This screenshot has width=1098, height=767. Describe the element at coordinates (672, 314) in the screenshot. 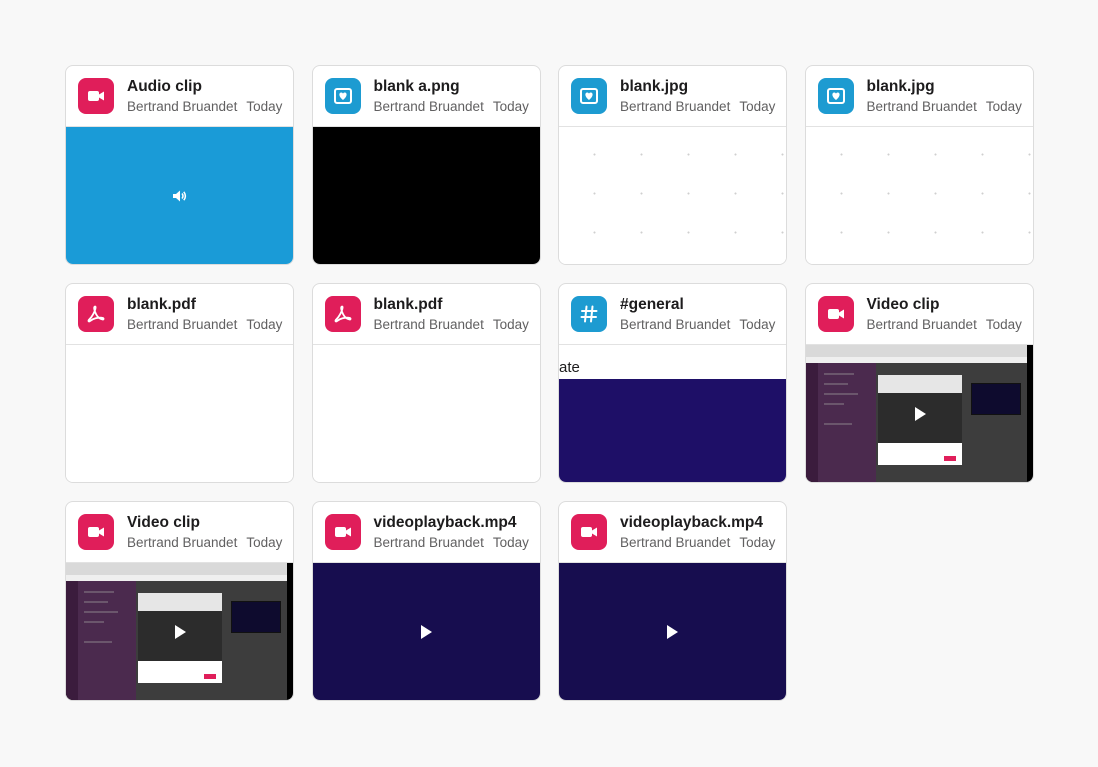

I see `file-card-header: #general Bertrand Bruandet Today` at that location.